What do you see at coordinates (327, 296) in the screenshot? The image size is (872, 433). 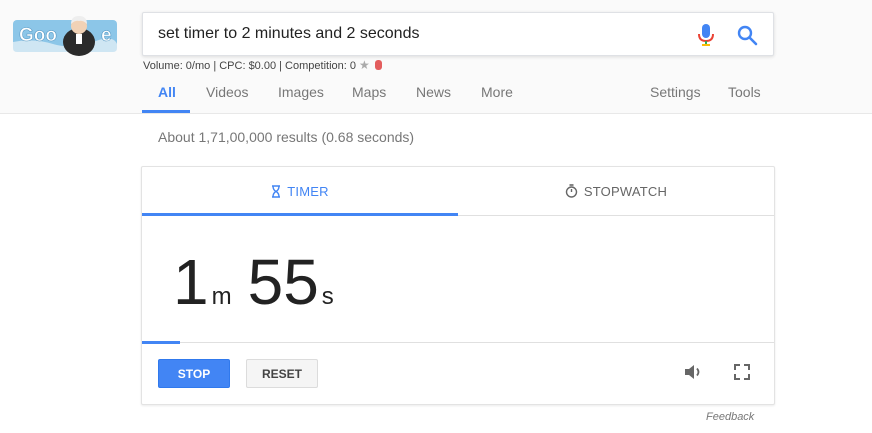 I see `timer-seconds-unit: s` at bounding box center [327, 296].